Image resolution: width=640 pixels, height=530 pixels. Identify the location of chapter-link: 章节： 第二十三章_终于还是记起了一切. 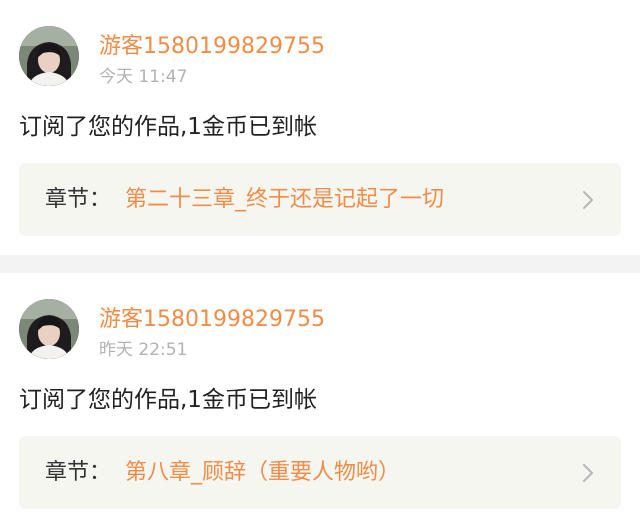
(320, 199).